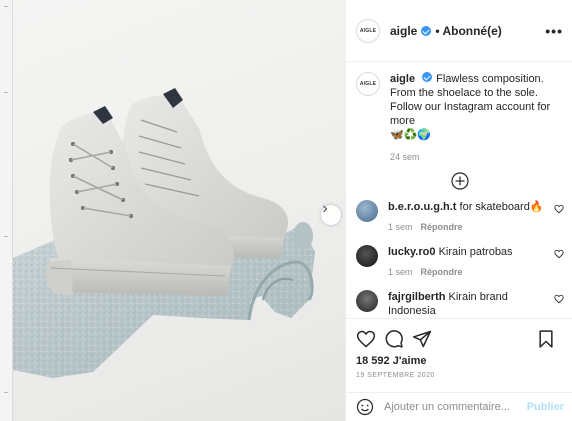 This screenshot has height=421, width=572. I want to click on comment-icon, so click(394, 339).